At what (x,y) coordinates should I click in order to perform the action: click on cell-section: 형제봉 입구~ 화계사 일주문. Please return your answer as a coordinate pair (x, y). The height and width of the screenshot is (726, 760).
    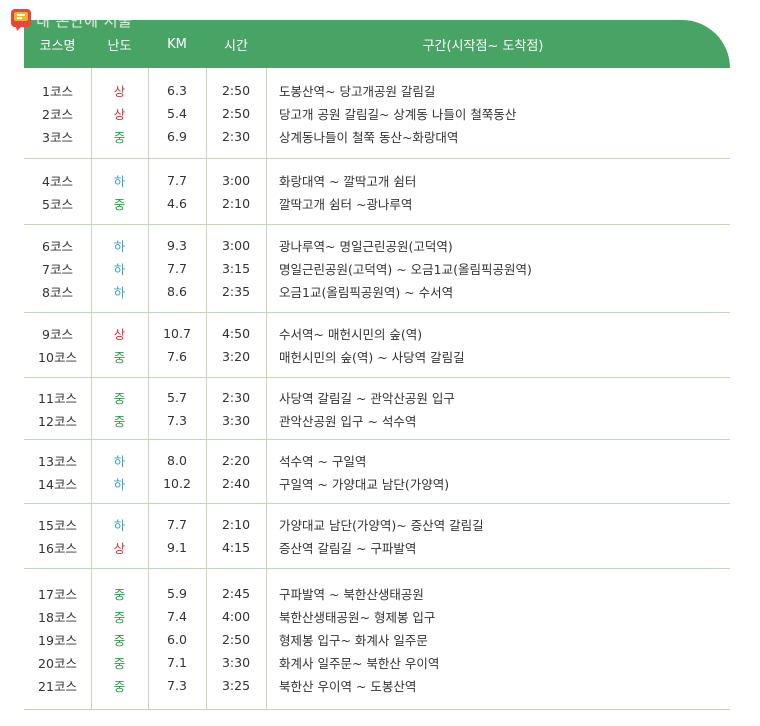
    Looking at the image, I should click on (353, 640).